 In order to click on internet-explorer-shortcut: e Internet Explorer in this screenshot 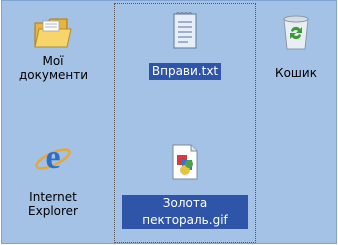, I will do `click(53, 178)`.